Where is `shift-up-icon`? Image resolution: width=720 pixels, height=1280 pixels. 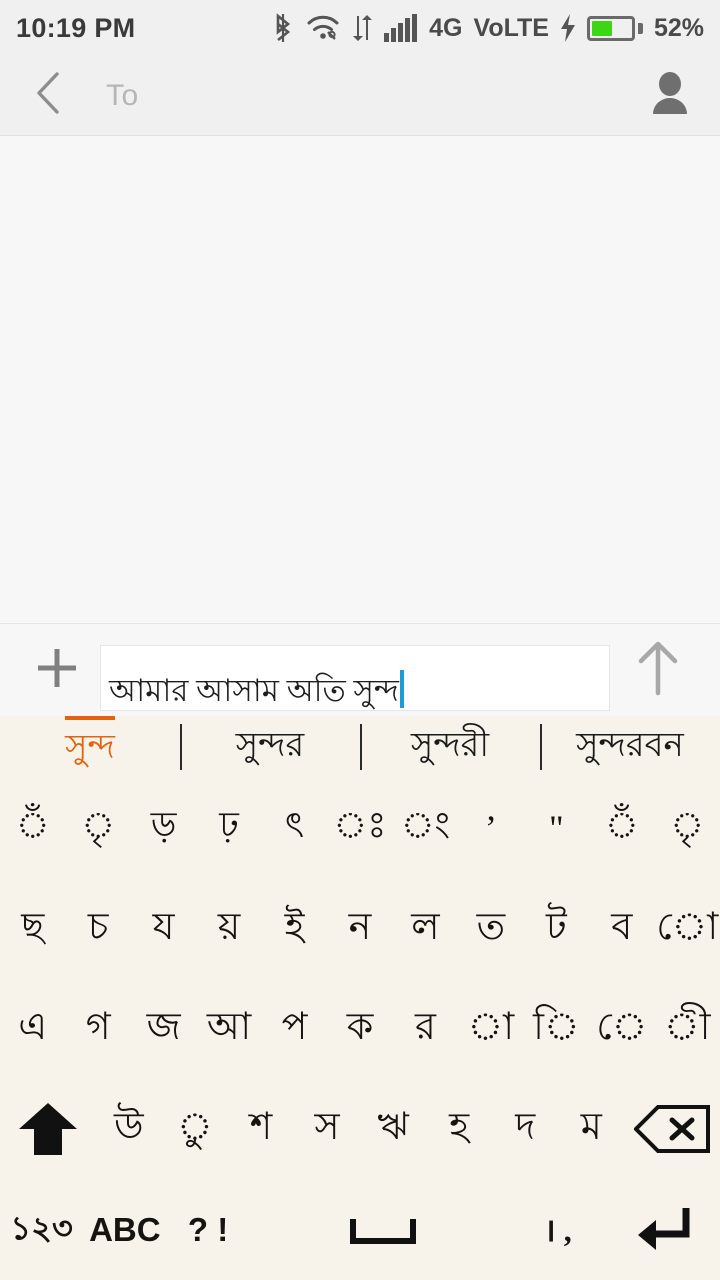
shift-up-icon is located at coordinates (48, 1129).